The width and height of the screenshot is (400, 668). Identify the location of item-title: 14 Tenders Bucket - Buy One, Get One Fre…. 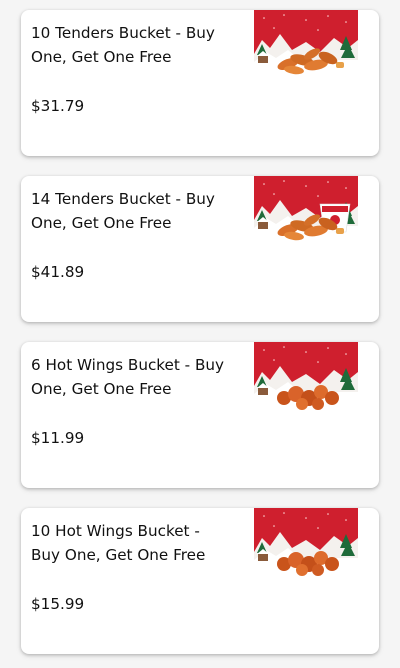
(123, 211).